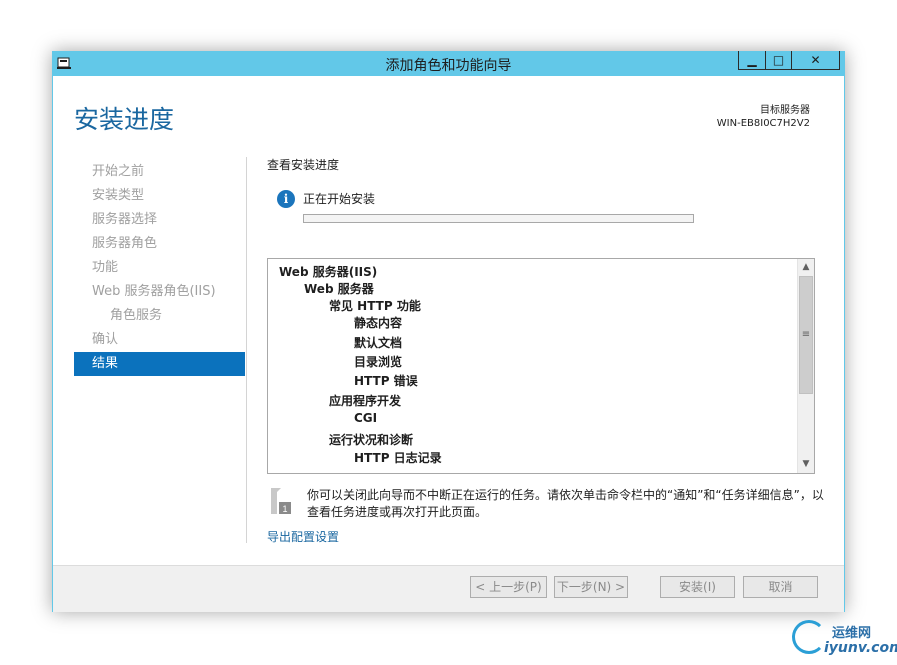  Describe the element at coordinates (785, 110) in the screenshot. I see `target-server-label: 目标服务器` at that location.